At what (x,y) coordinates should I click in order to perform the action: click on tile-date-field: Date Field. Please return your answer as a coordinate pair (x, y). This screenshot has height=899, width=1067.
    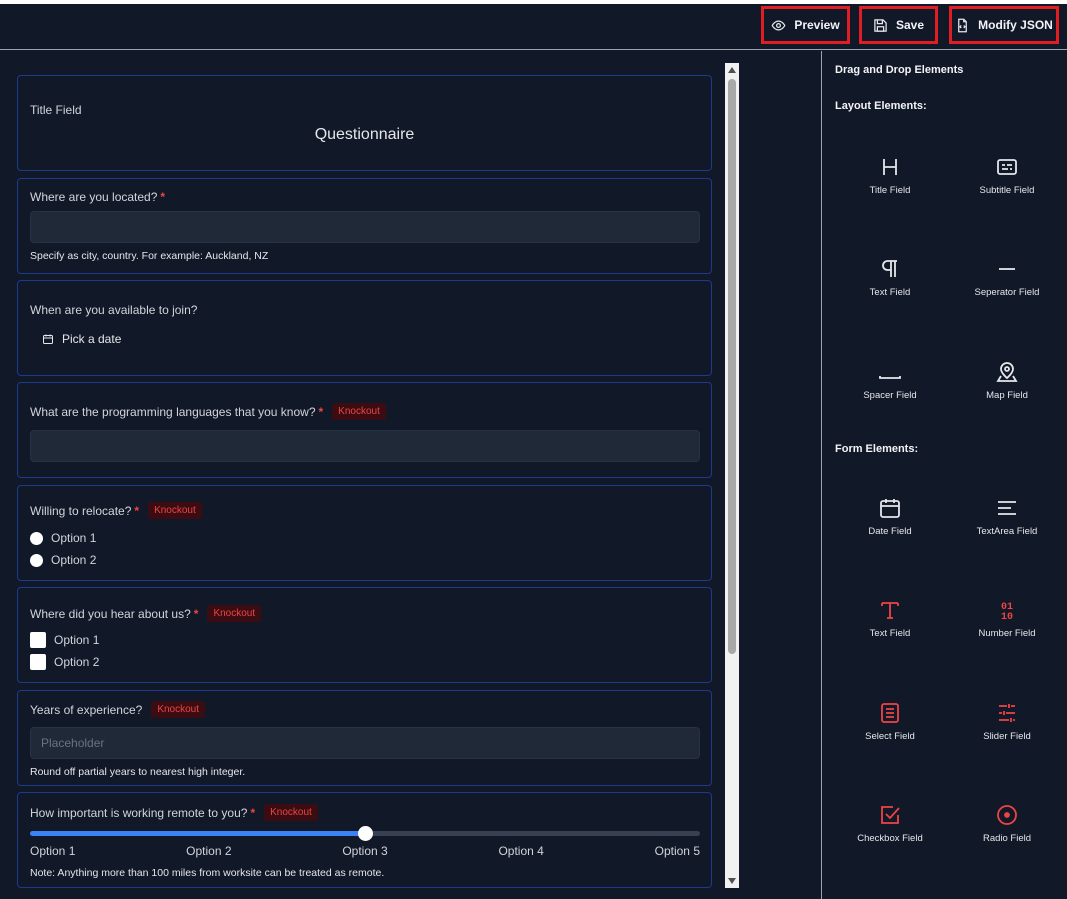
    Looking at the image, I should click on (890, 526).